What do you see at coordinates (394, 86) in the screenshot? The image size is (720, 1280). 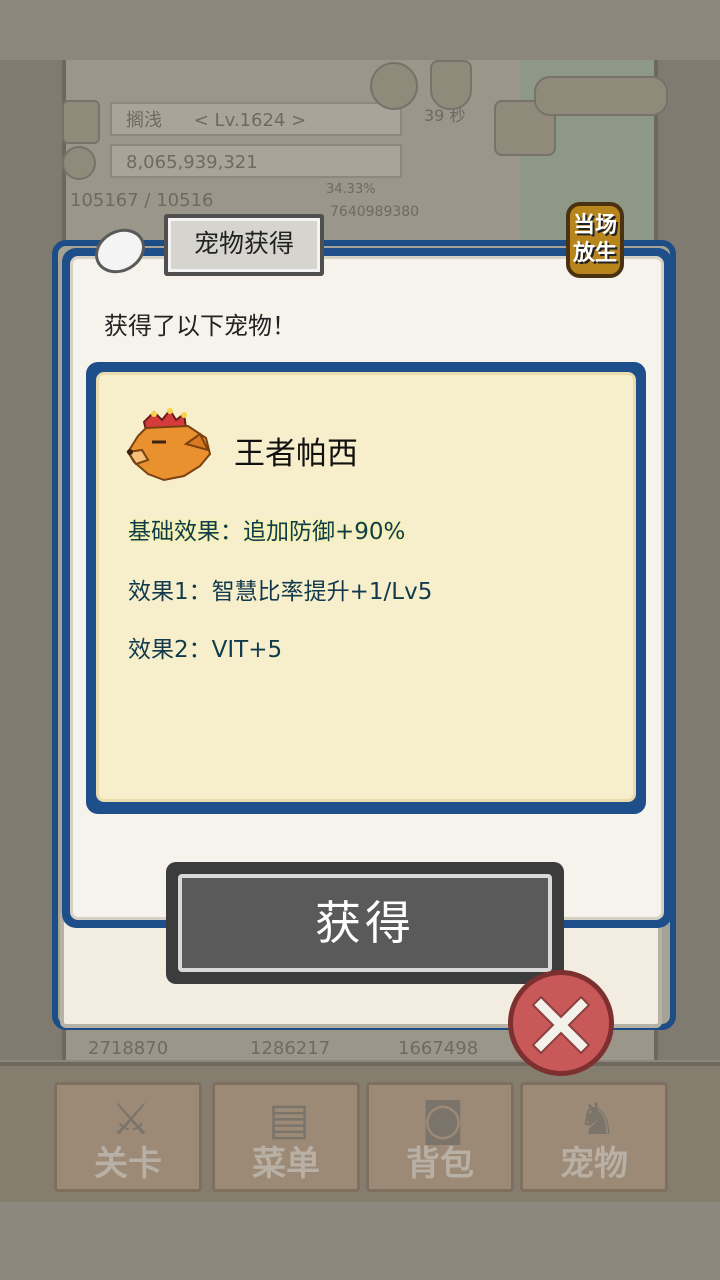 I see `shield-round-icon` at bounding box center [394, 86].